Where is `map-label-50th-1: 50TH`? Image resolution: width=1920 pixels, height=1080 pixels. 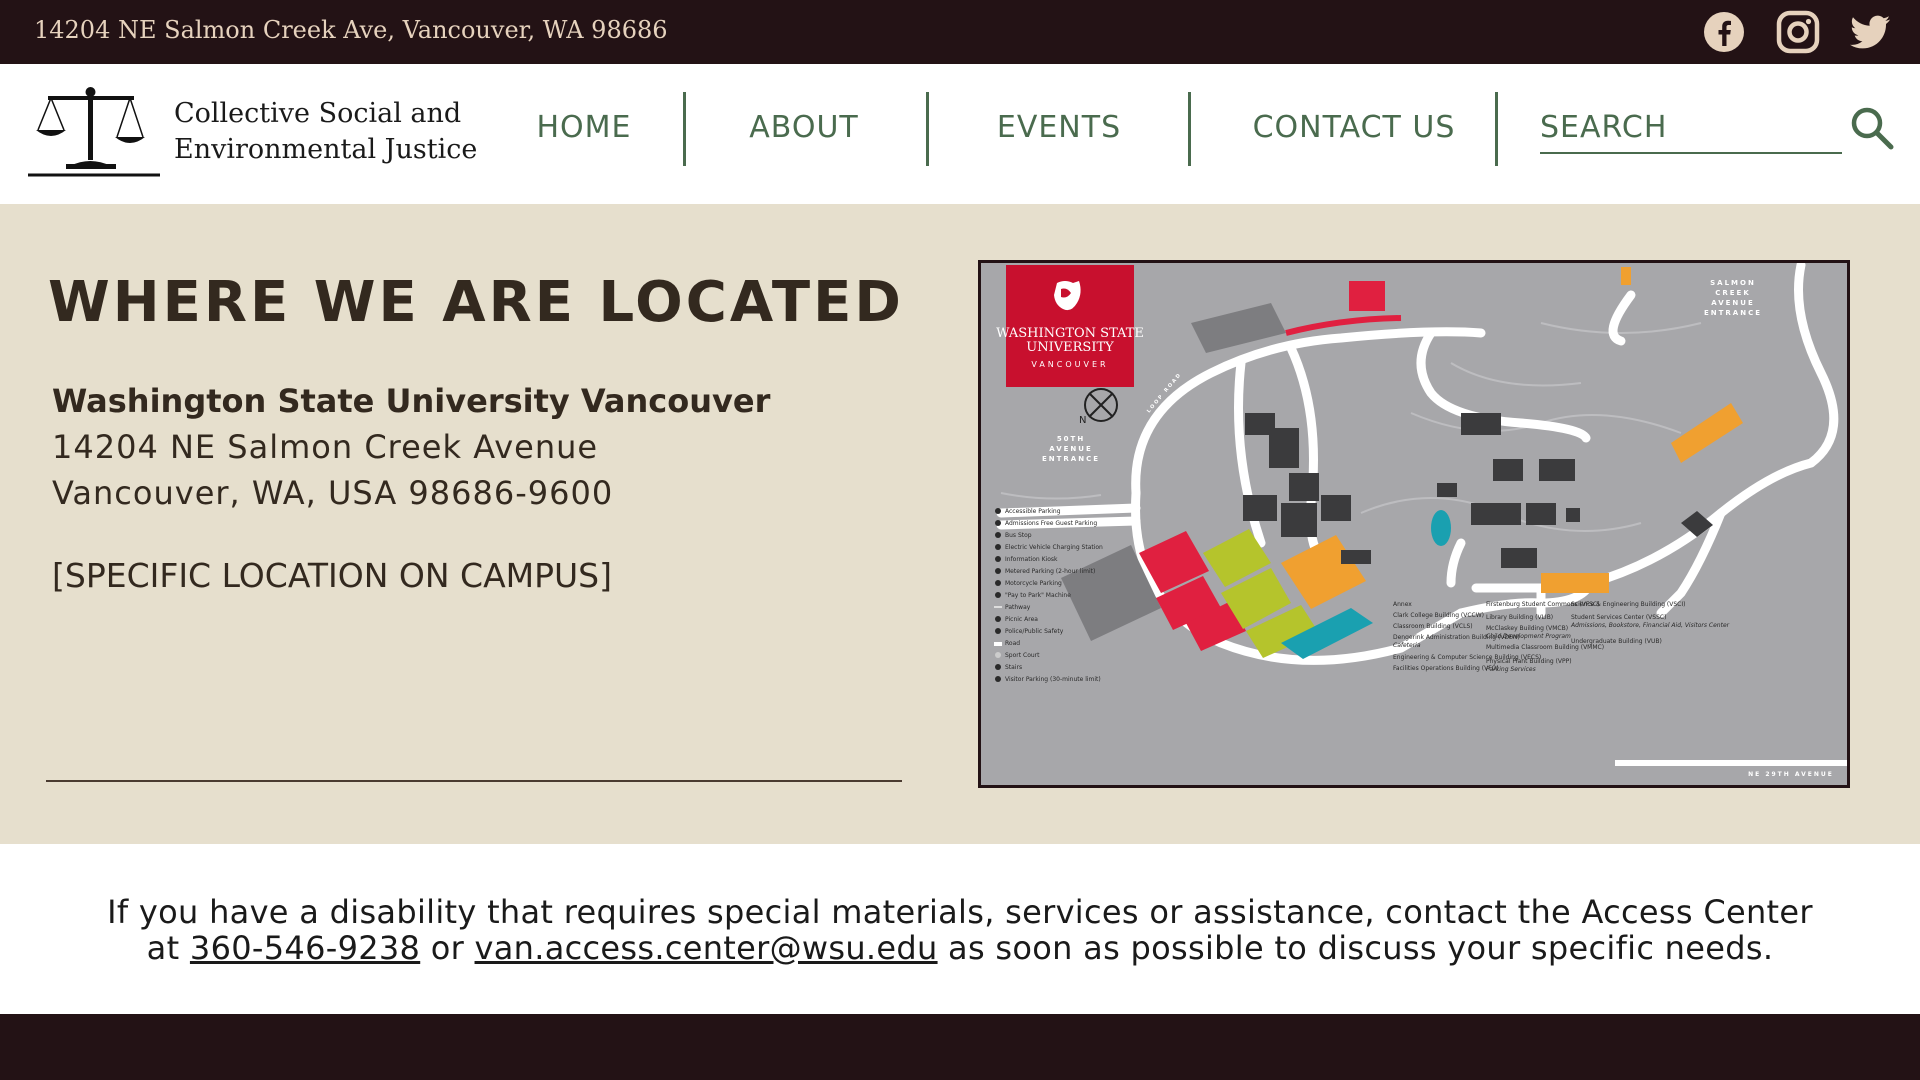
map-label-50th-1: 50TH is located at coordinates (1071, 439).